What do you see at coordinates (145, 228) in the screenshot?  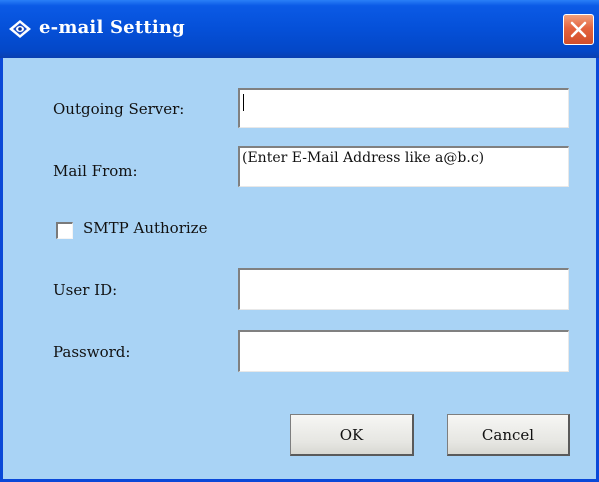 I see `smtp-authorize-label: SMTP Authorize` at bounding box center [145, 228].